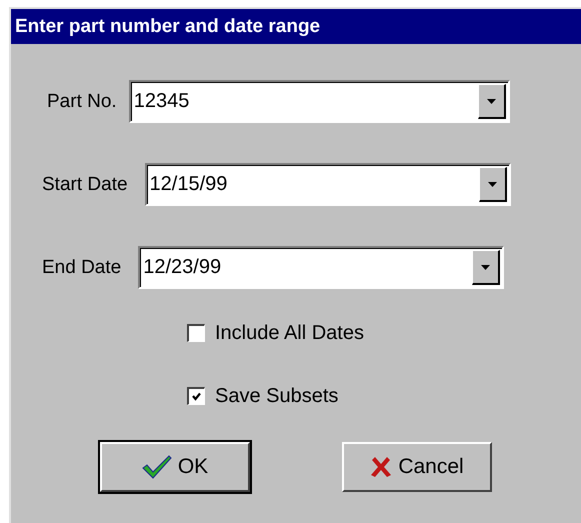 This screenshot has height=523, width=581. I want to click on combo-box: 12/23/99, so click(321, 267).